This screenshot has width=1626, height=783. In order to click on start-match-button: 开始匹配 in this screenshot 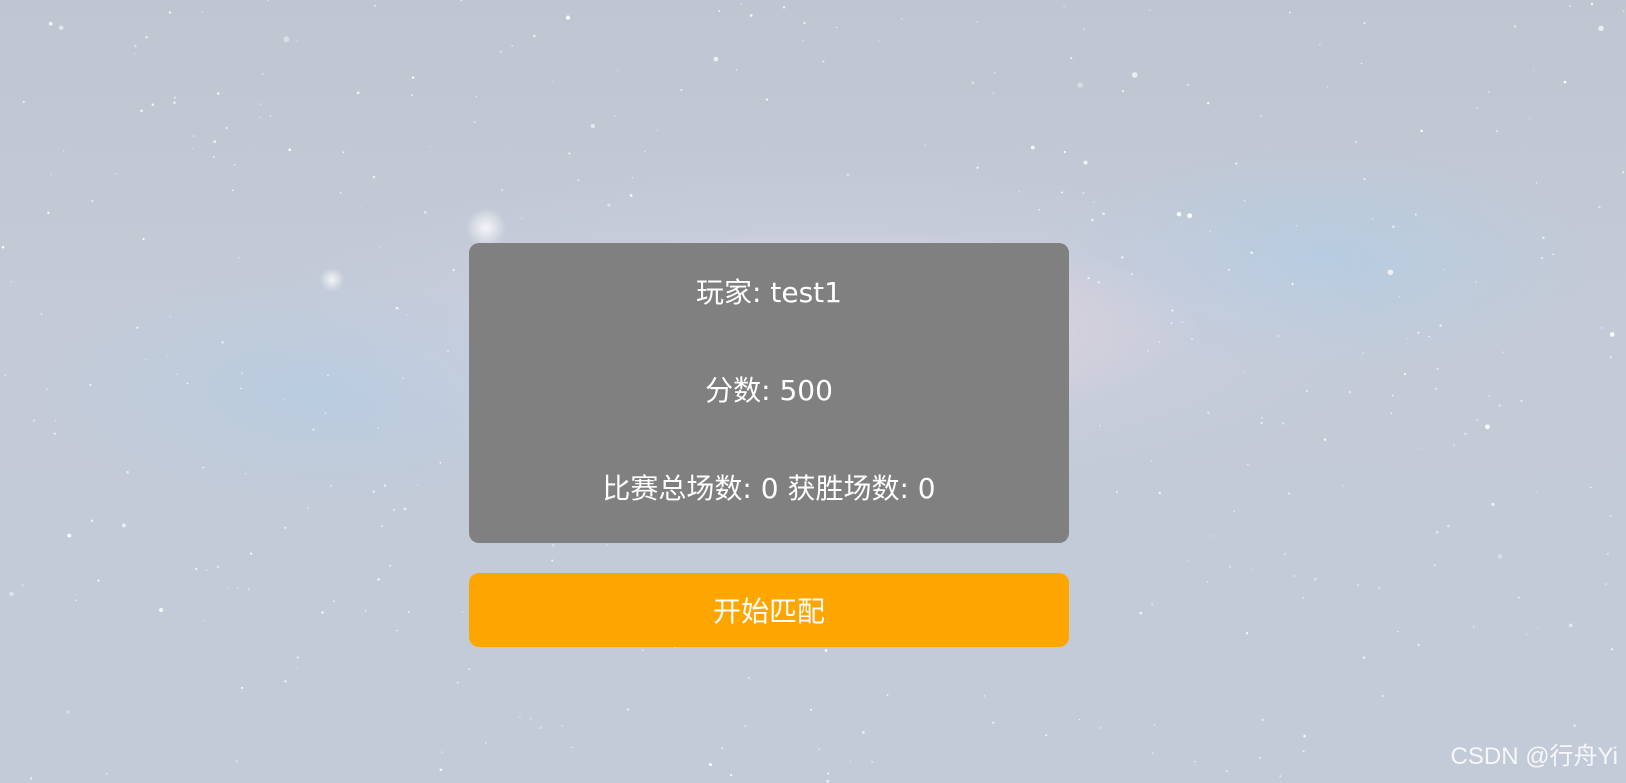, I will do `click(769, 610)`.